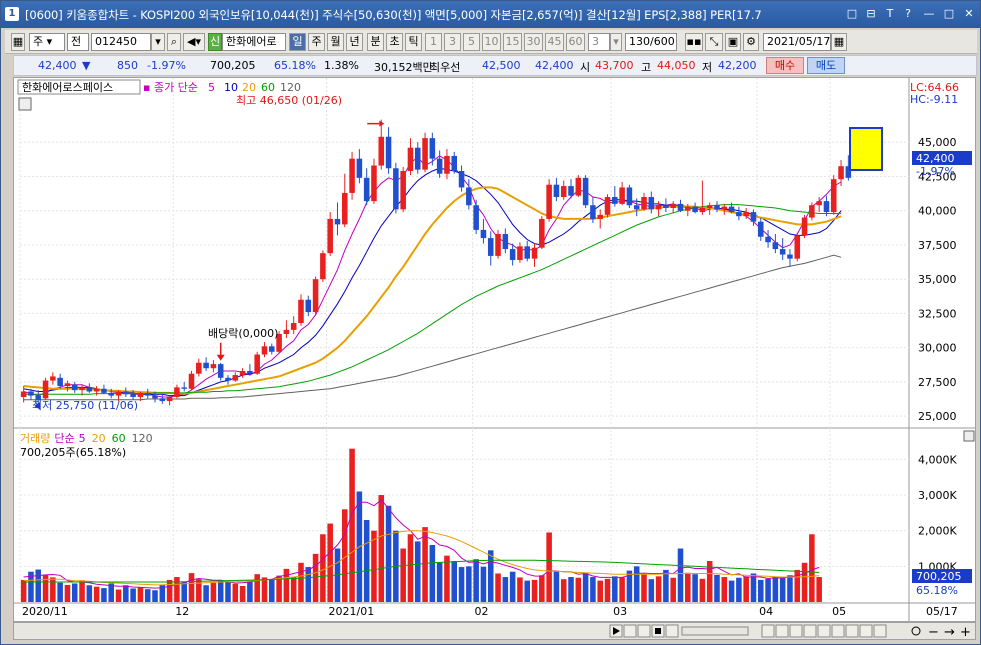  Describe the element at coordinates (121, 42) in the screenshot. I see `stock-code-input: 012450` at that location.